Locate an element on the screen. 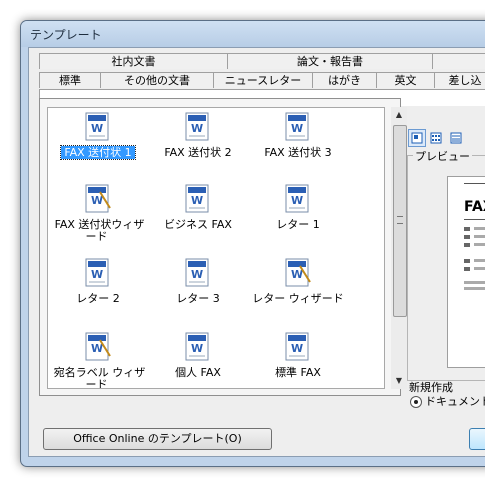 Image resolution: width=485 pixels, height=480 pixels. template-fax-cover-2: W FAX 送付状 2 is located at coordinates (198, 147).